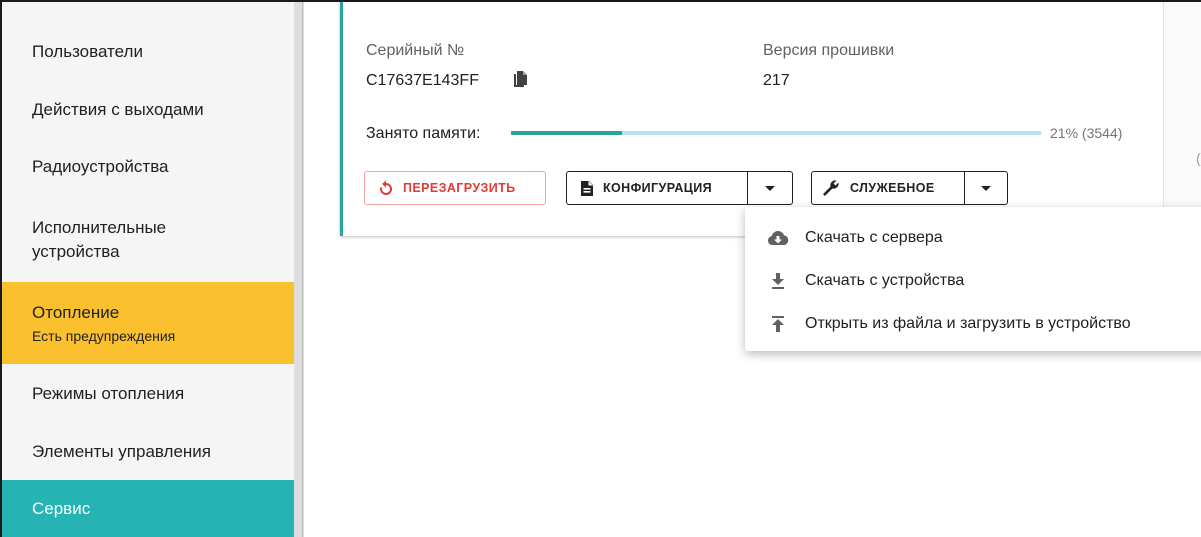 This screenshot has height=537, width=1201. Describe the element at coordinates (874, 237) in the screenshot. I see `menu-item-label: Скачать с сервера` at that location.